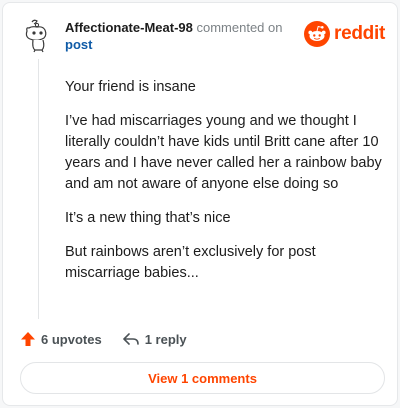 The height and width of the screenshot is (408, 400). I want to click on upvote-count: 6 upvotes, so click(71, 339).